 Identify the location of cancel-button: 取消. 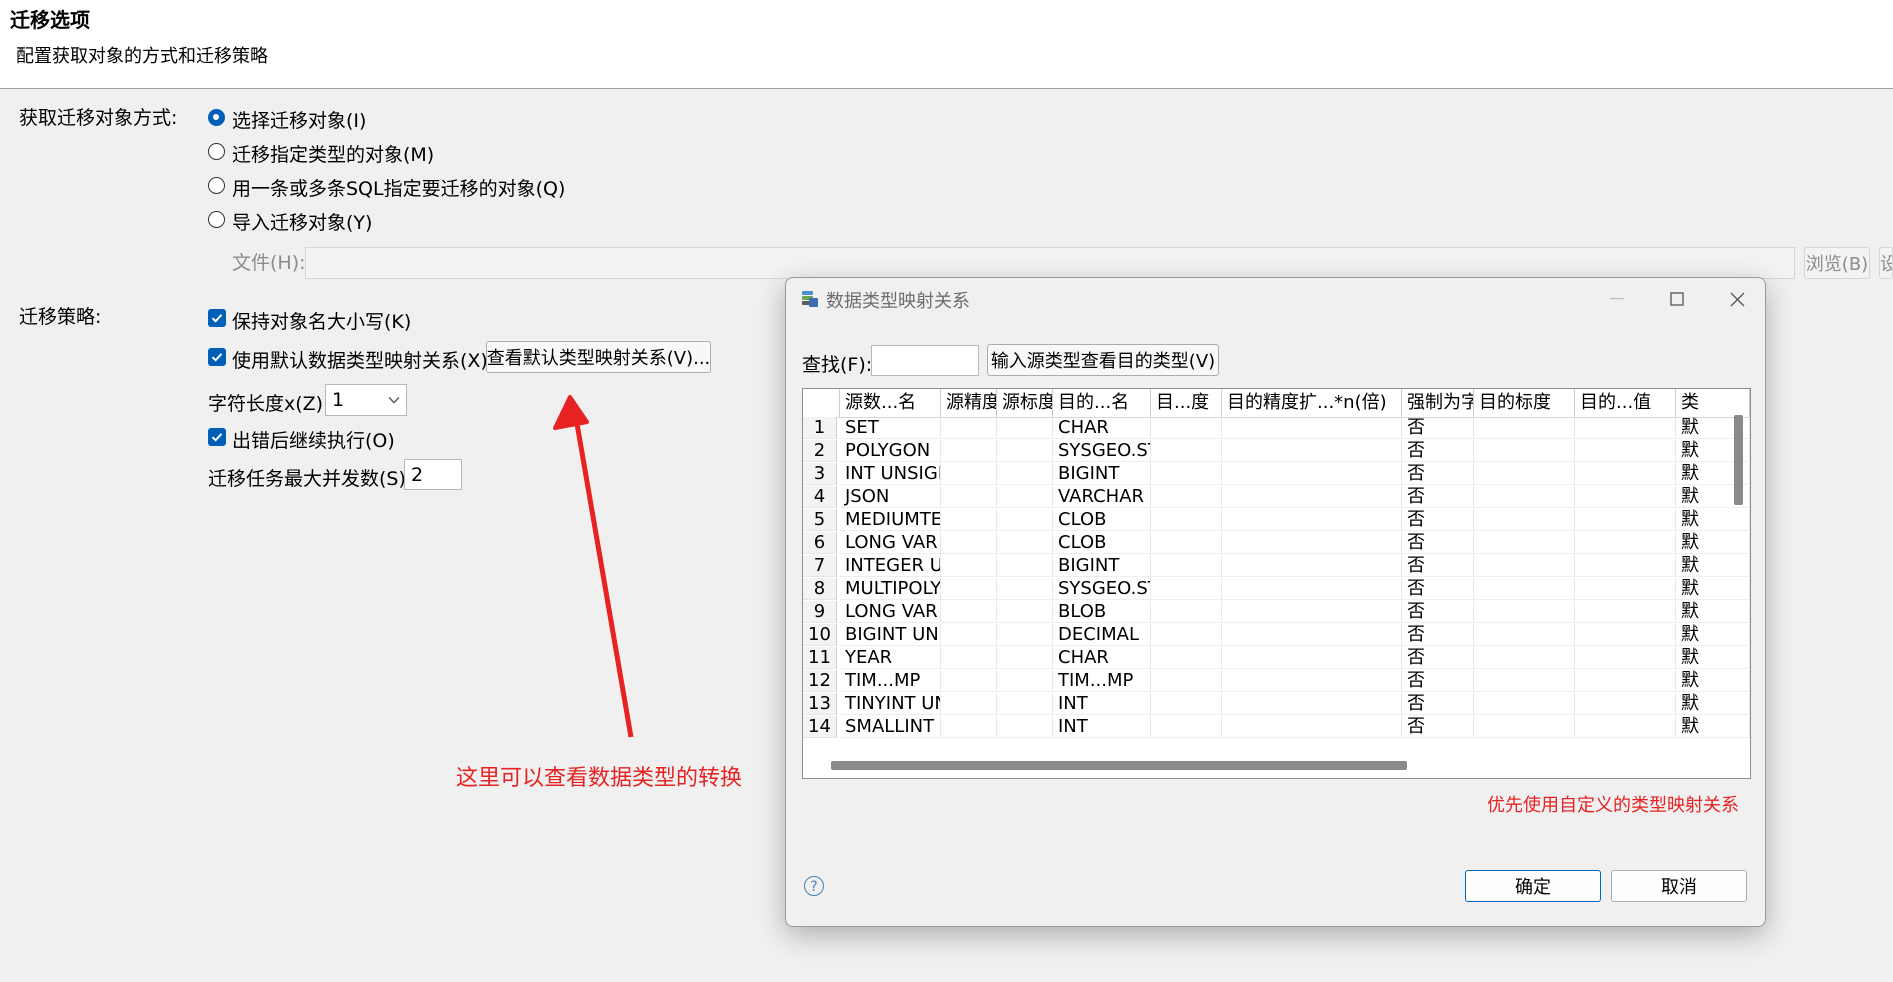
(1679, 886).